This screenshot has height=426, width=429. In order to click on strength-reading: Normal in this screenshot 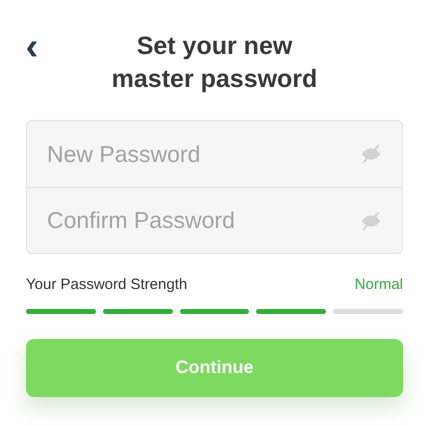, I will do `click(378, 285)`.